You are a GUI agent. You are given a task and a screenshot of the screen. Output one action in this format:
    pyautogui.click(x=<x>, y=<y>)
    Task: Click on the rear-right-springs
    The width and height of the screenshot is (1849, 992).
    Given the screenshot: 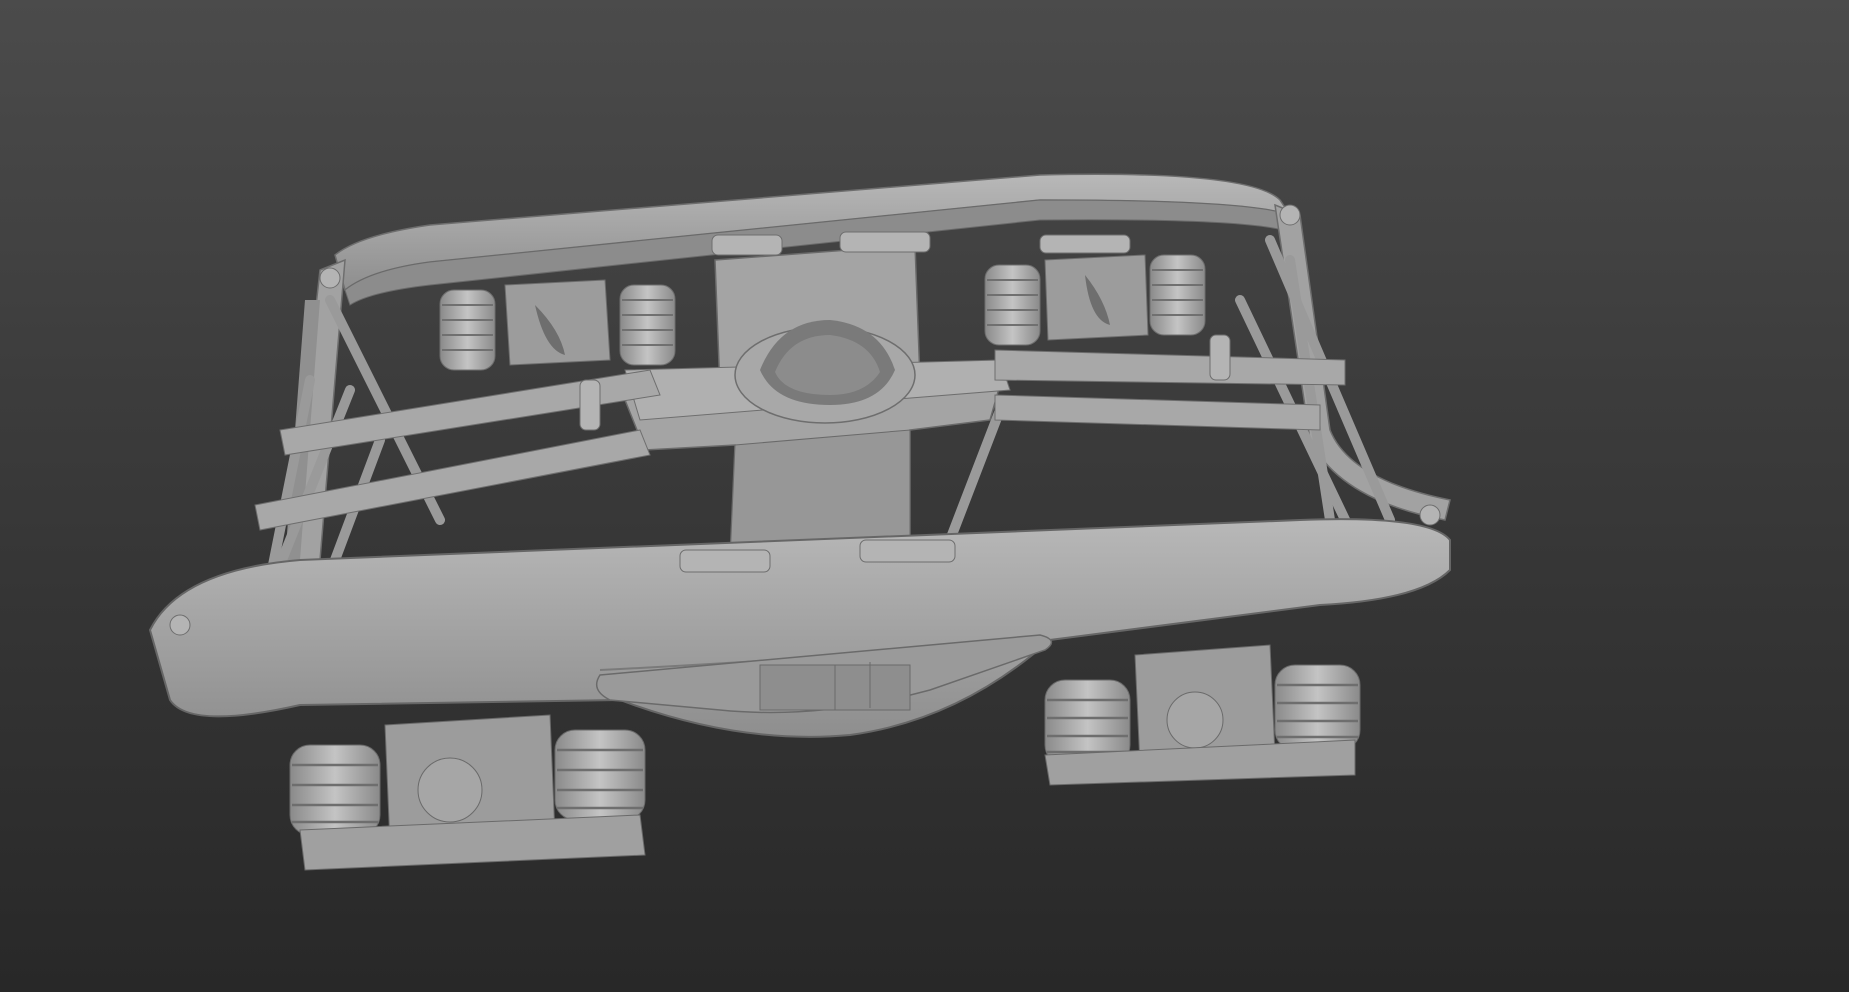 What is the action you would take?
    pyautogui.click(x=1095, y=300)
    